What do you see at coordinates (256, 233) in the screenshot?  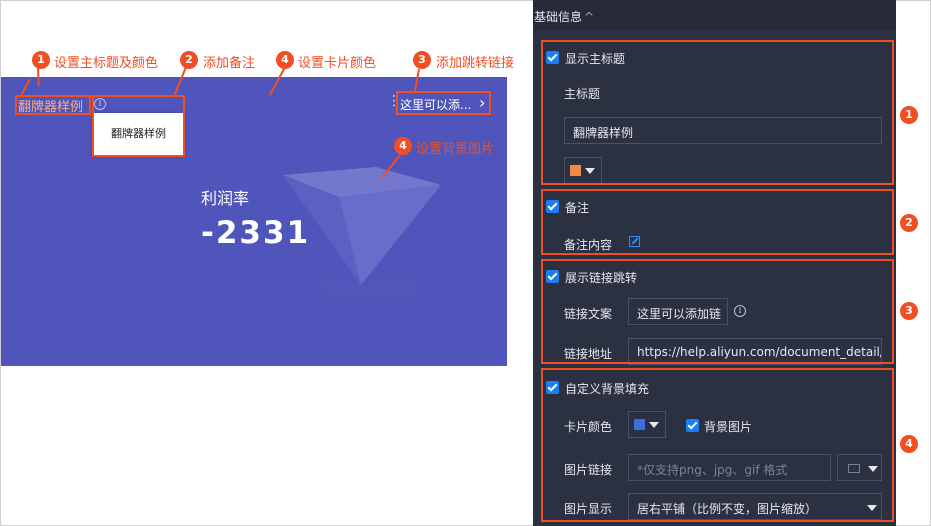 I see `metric-value: -2331` at bounding box center [256, 233].